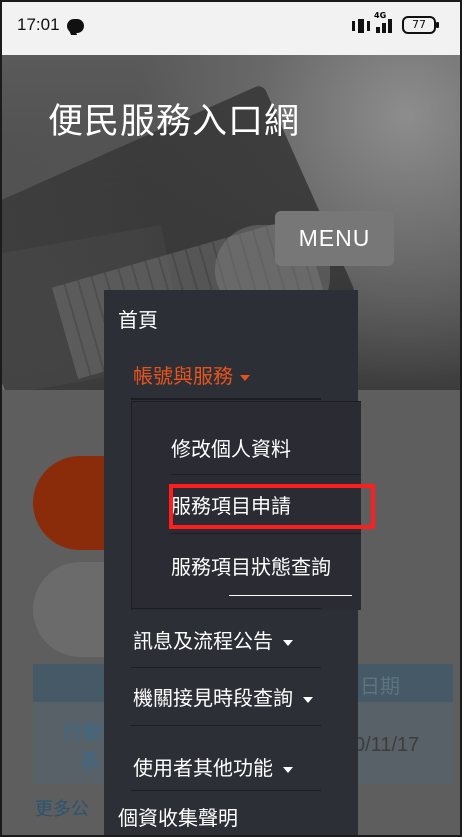 The width and height of the screenshot is (462, 837). What do you see at coordinates (75, 26) in the screenshot?
I see `line-icon` at bounding box center [75, 26].